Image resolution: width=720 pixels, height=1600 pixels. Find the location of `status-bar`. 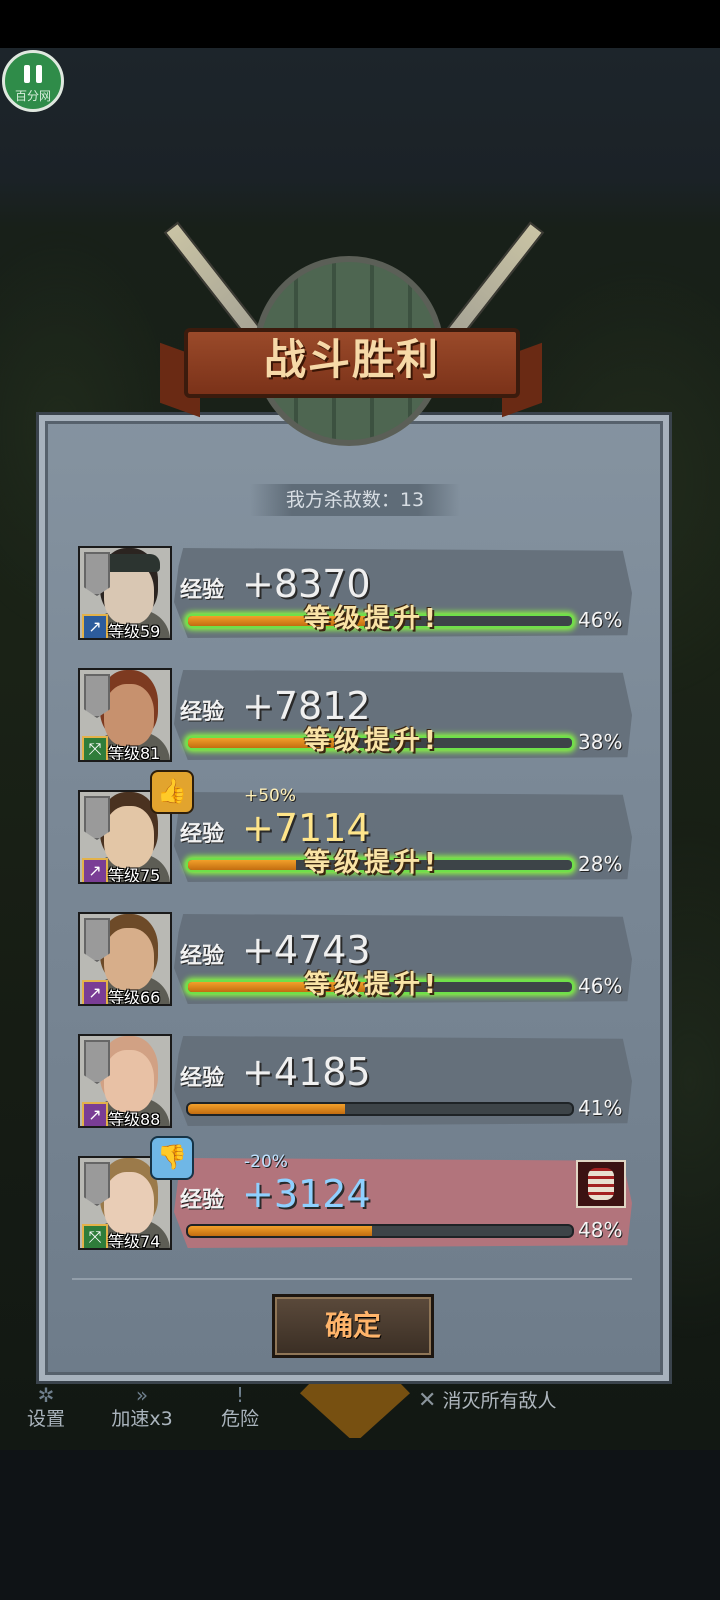

status-bar is located at coordinates (360, 24).